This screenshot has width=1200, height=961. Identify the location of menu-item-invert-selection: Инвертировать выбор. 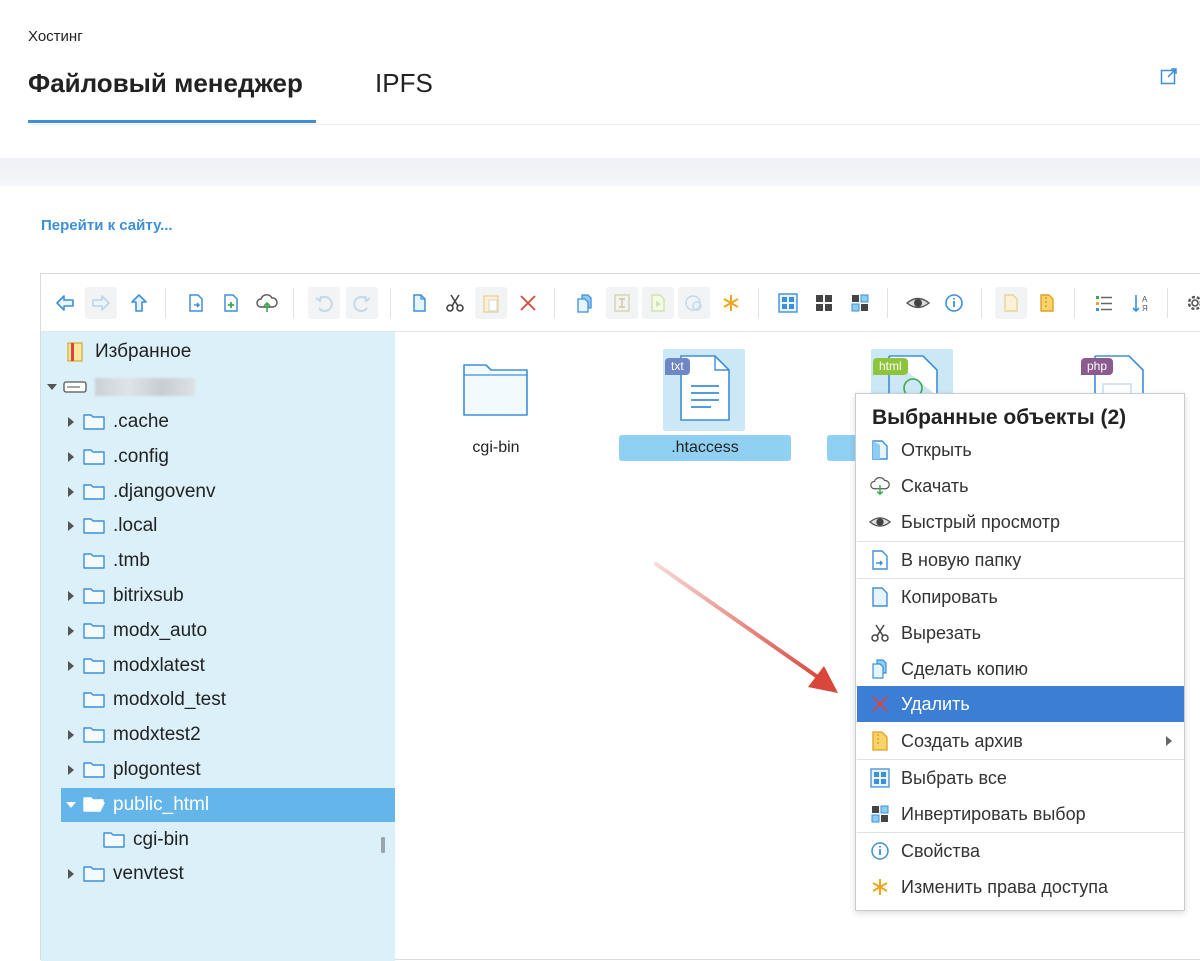
(1020, 814).